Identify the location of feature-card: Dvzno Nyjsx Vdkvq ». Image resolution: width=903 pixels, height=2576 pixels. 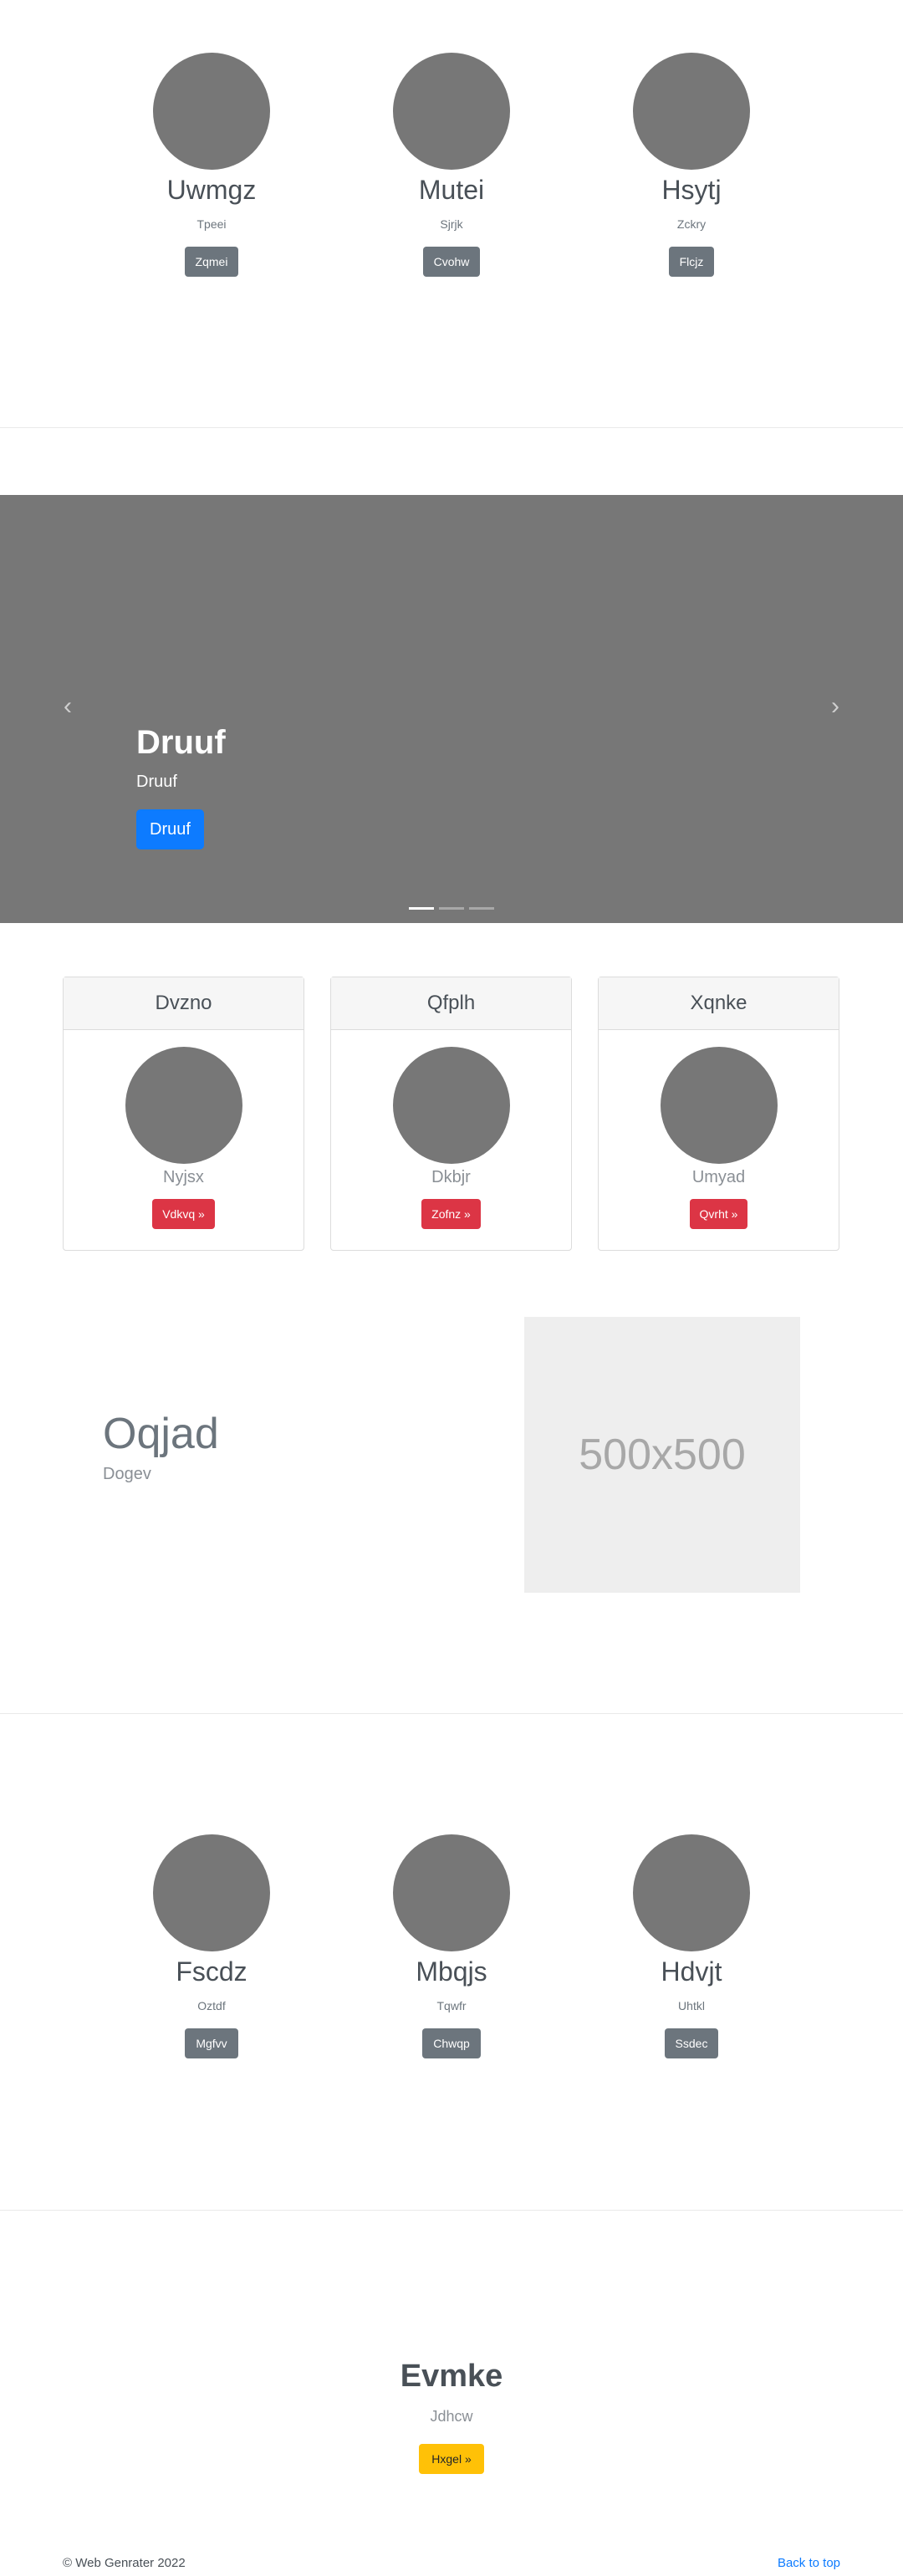
(183, 1114).